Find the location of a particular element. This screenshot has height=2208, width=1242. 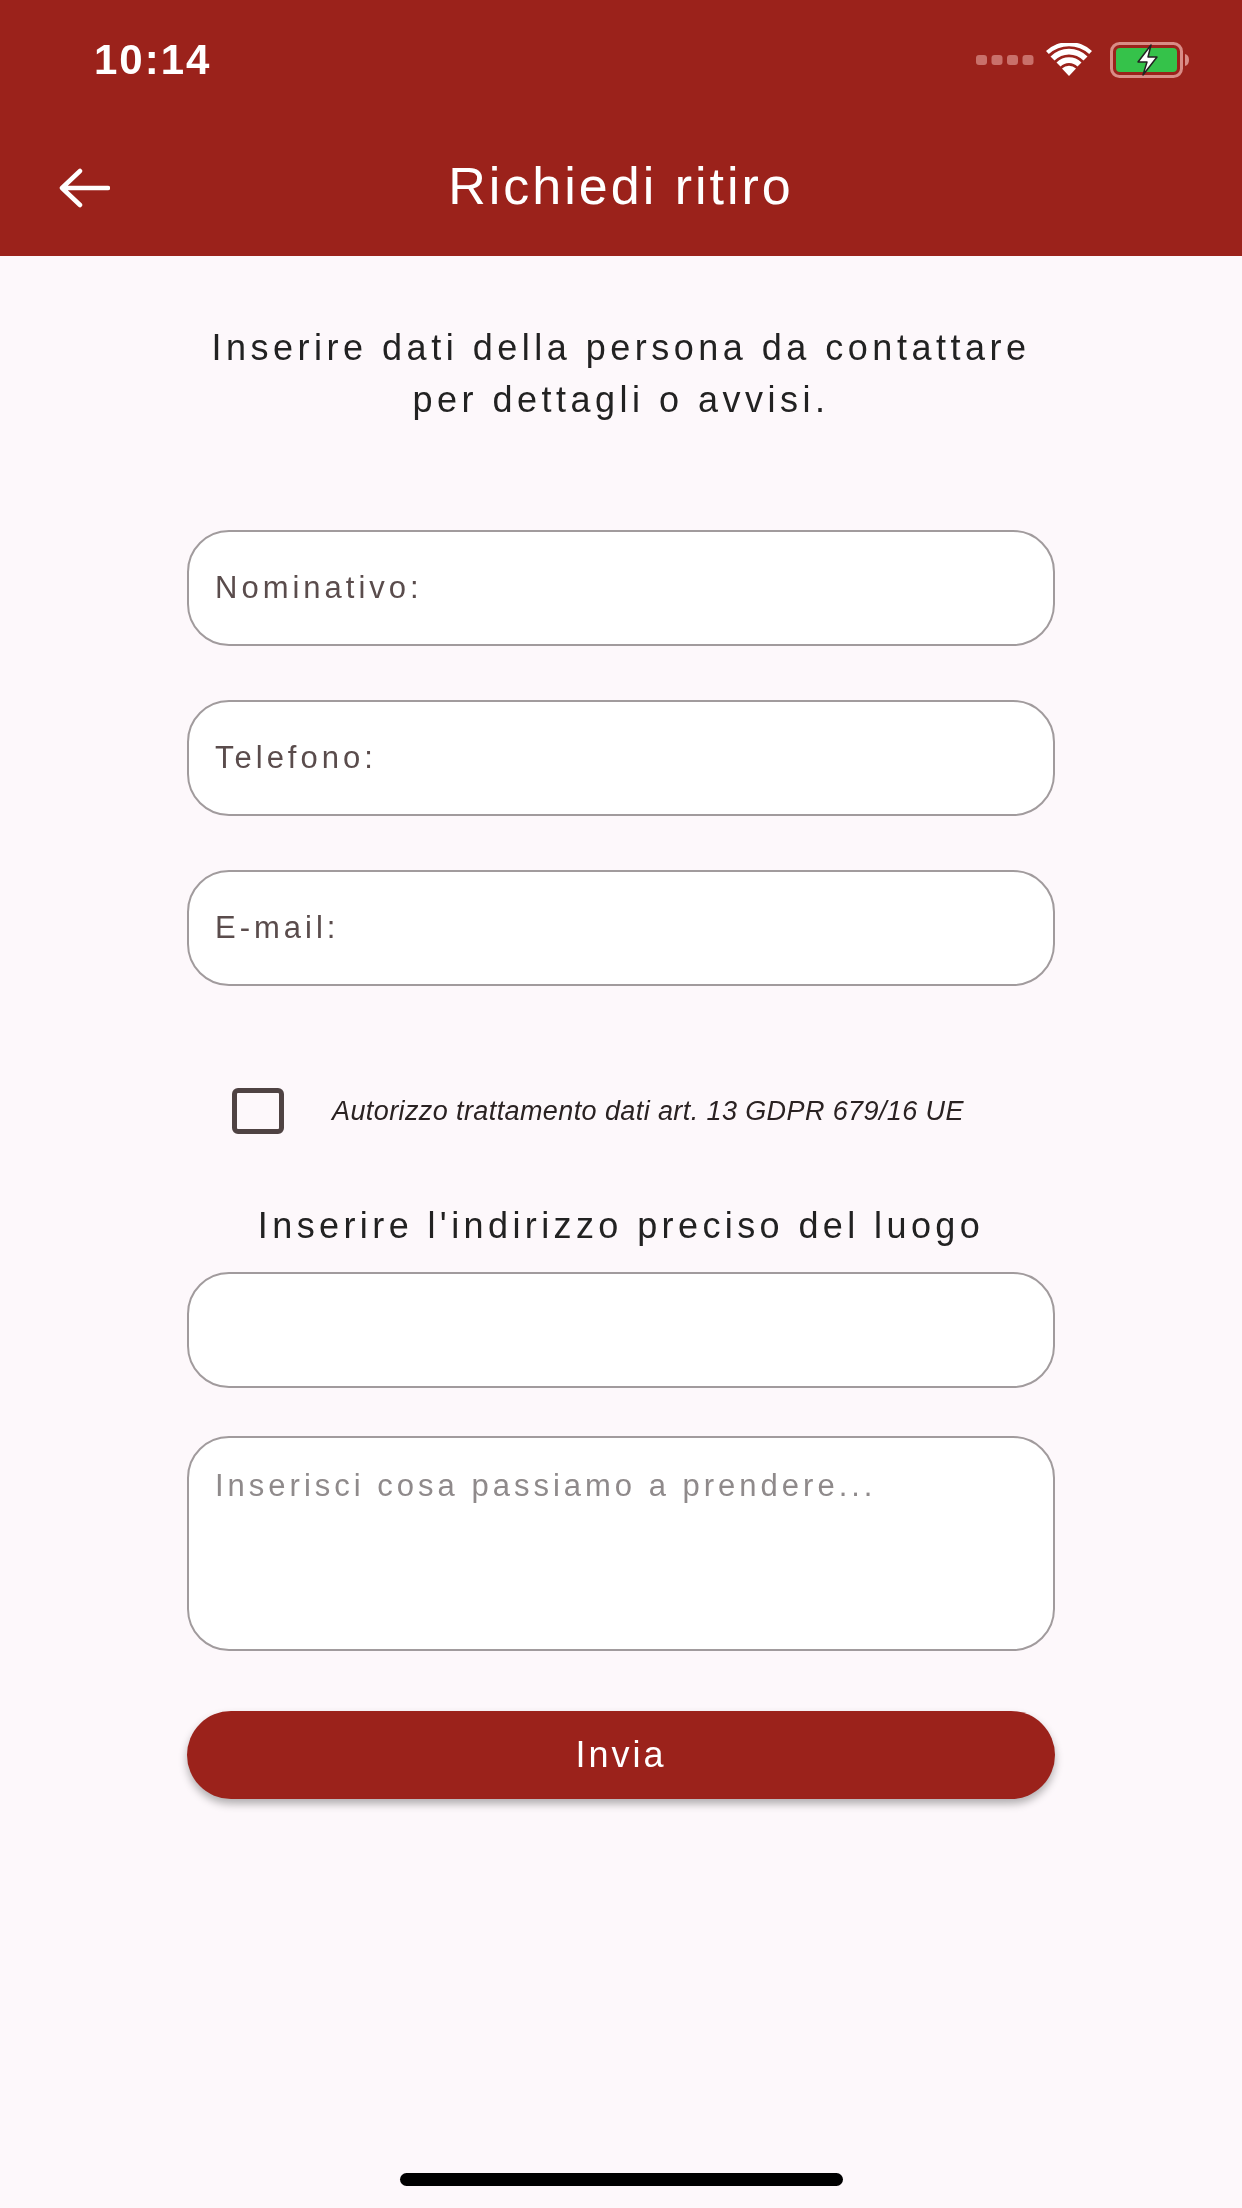

consent-label: Autorizzo trattamento dati art. 13 GDPR 679/16 UE is located at coordinates (648, 1111).